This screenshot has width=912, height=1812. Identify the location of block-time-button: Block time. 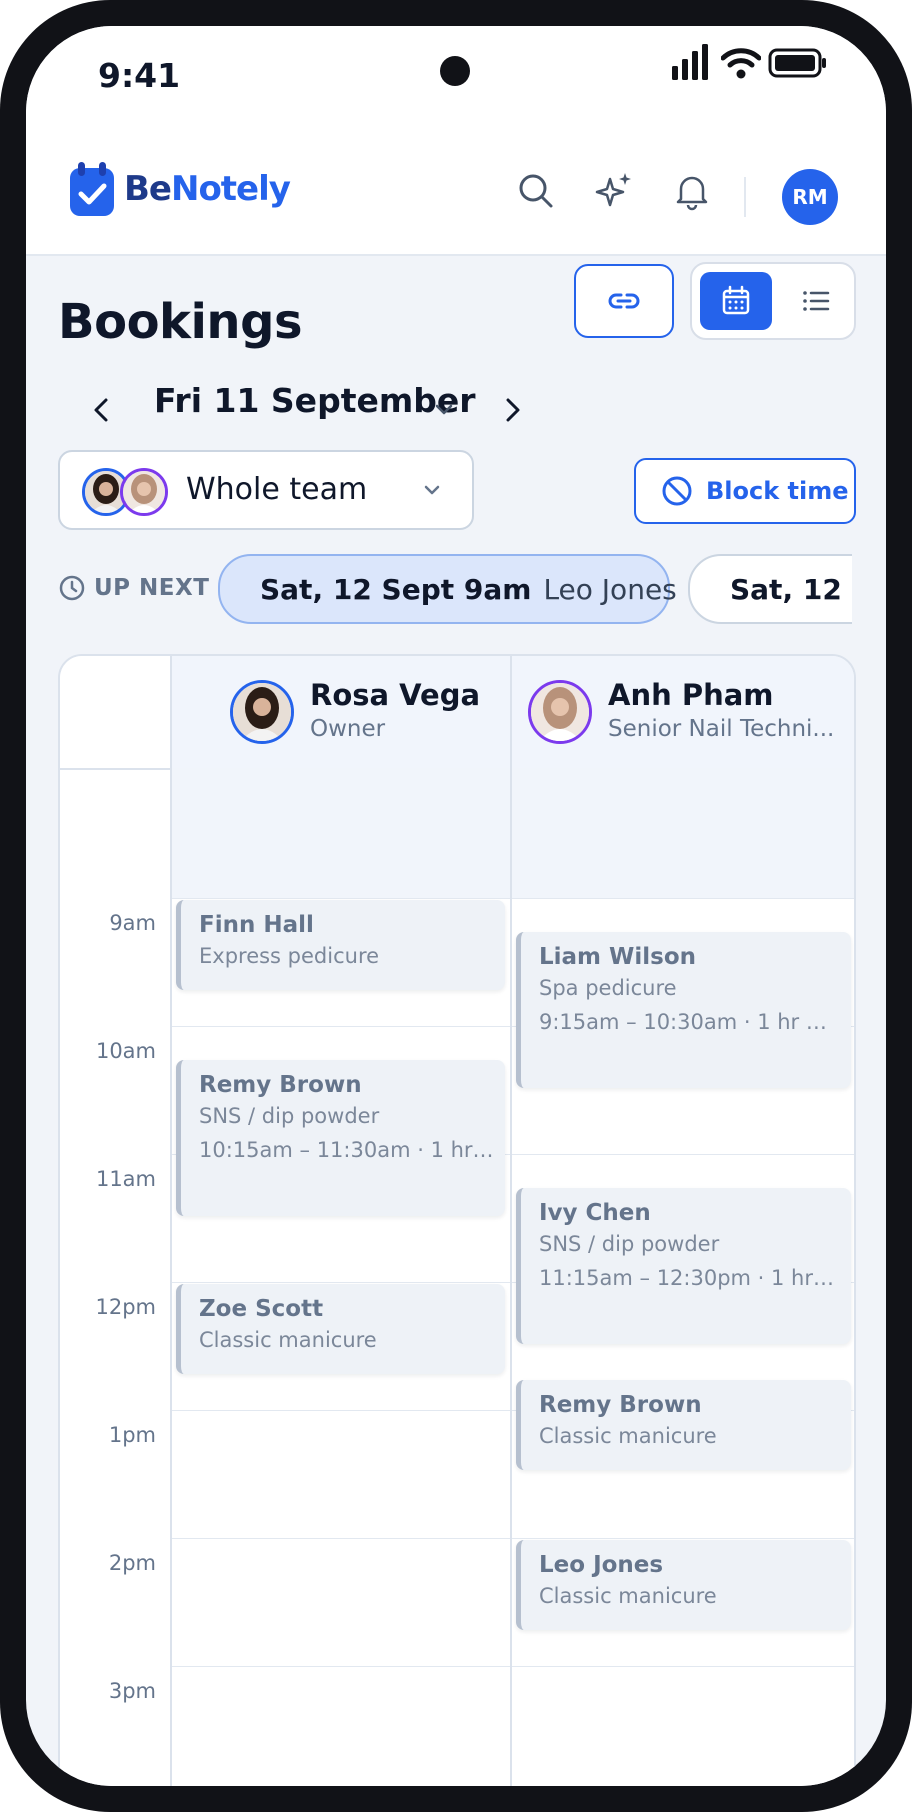
(745, 491).